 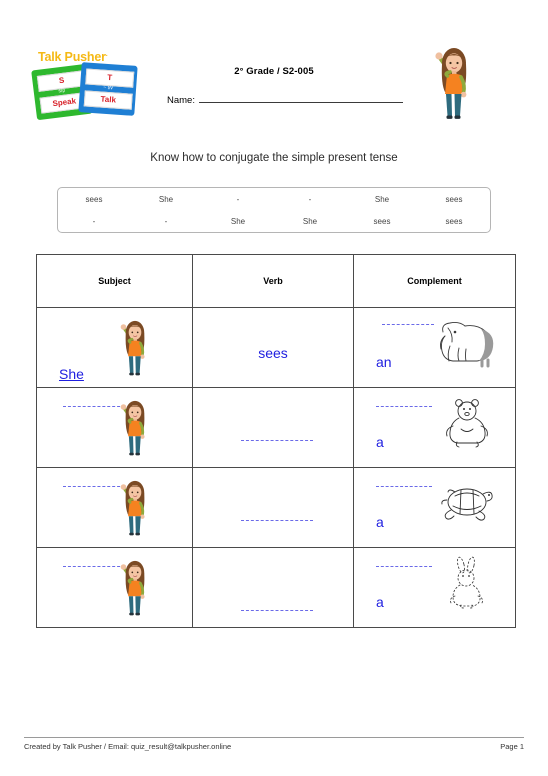 I want to click on subject-cell: She, so click(x=114, y=347).